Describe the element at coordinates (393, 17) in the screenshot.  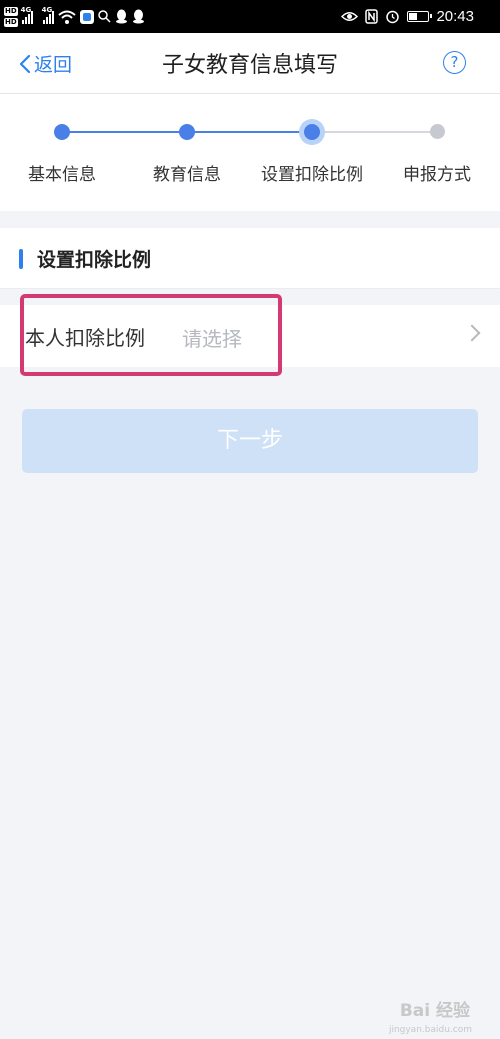
I see `alarm-icon` at that location.